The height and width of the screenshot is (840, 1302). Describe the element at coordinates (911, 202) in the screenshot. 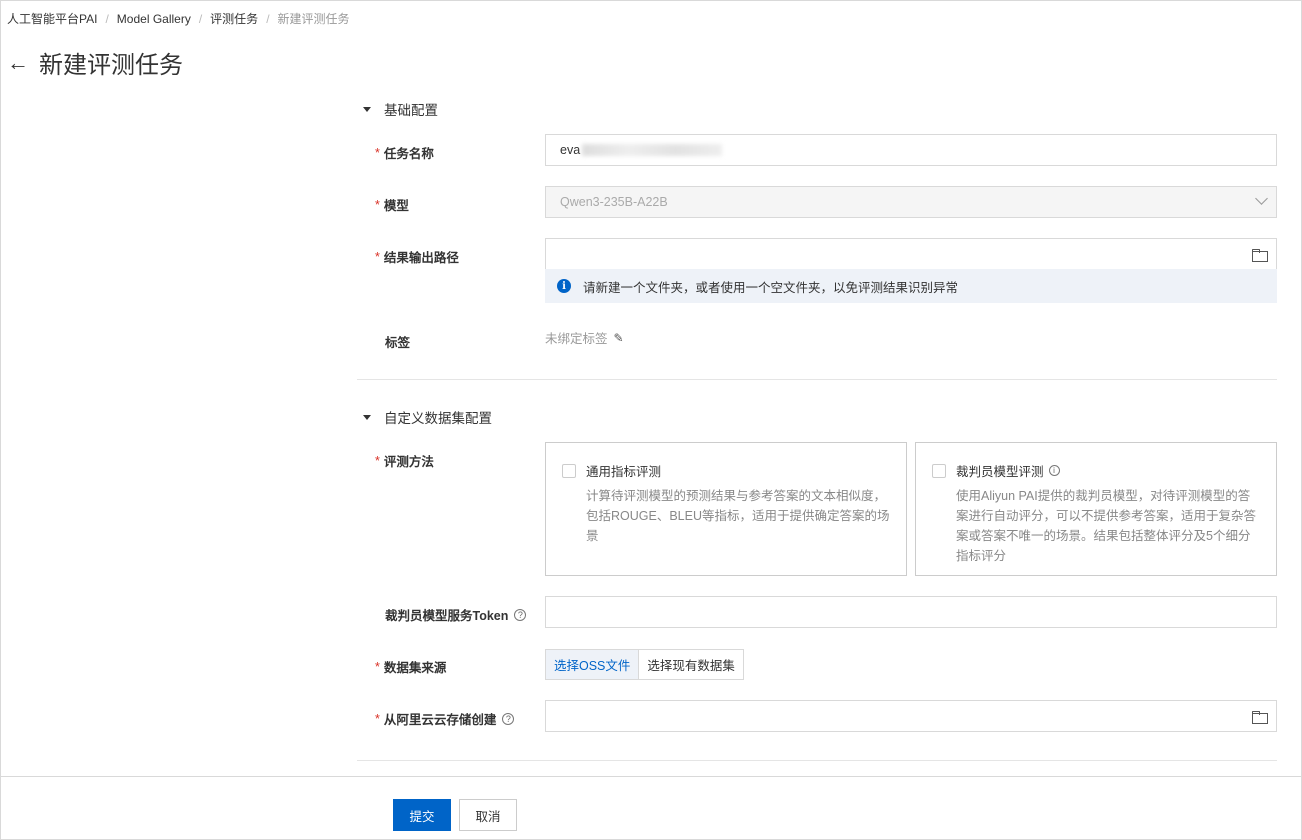

I see `model-select: Qwen3-235B-A22B` at that location.